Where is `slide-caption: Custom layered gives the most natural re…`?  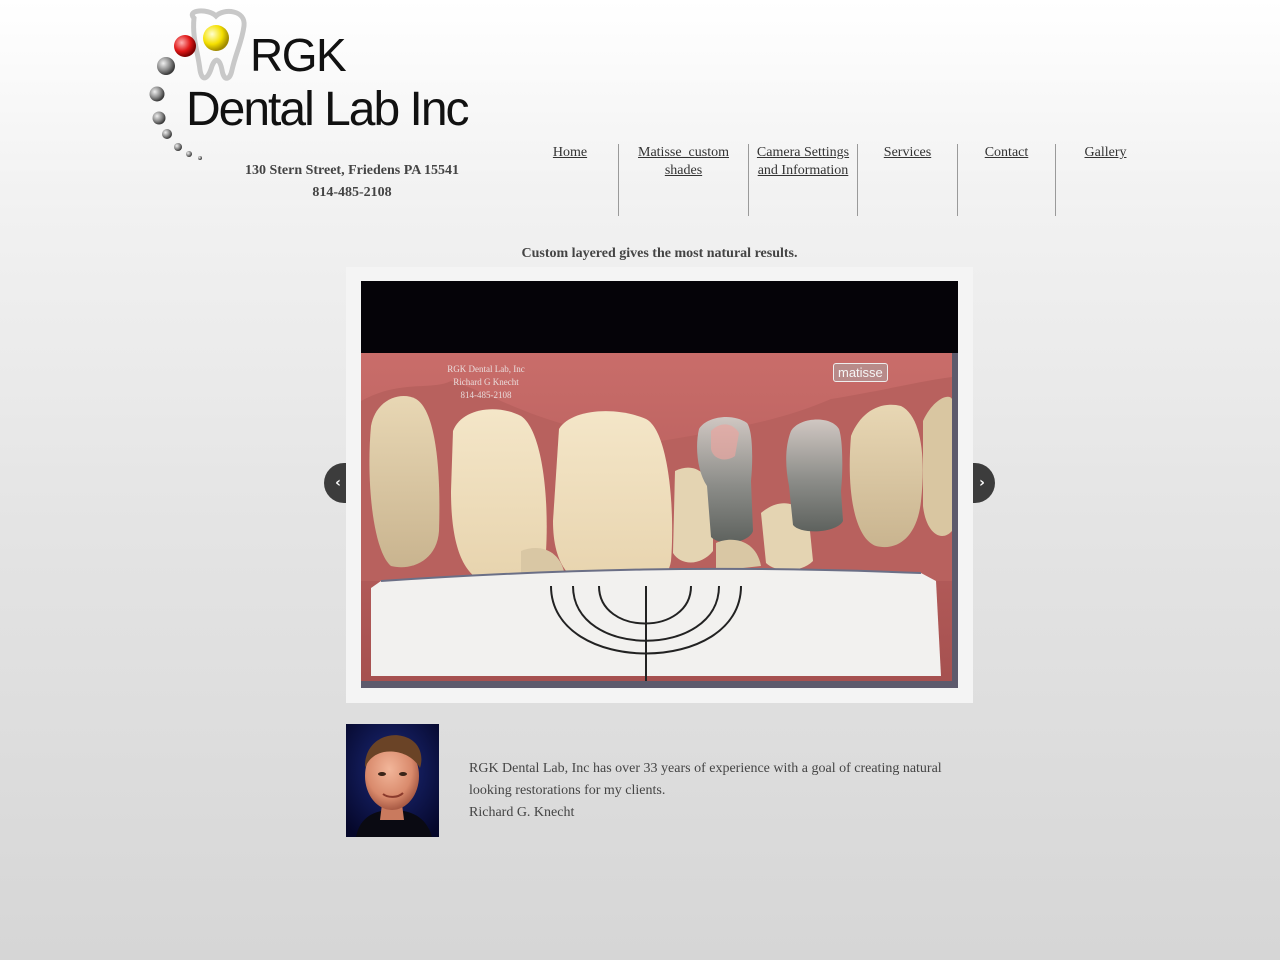 slide-caption: Custom layered gives the most natural re… is located at coordinates (659, 253).